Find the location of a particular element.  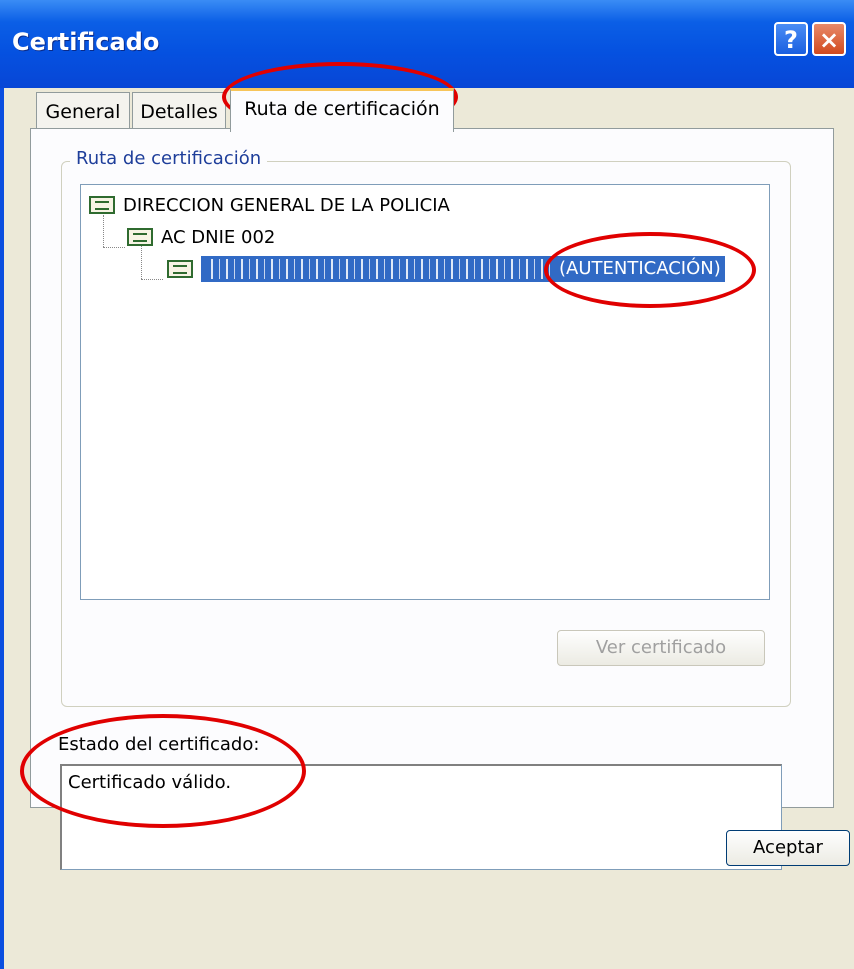

status-label: Estado del certificado: is located at coordinates (159, 744).